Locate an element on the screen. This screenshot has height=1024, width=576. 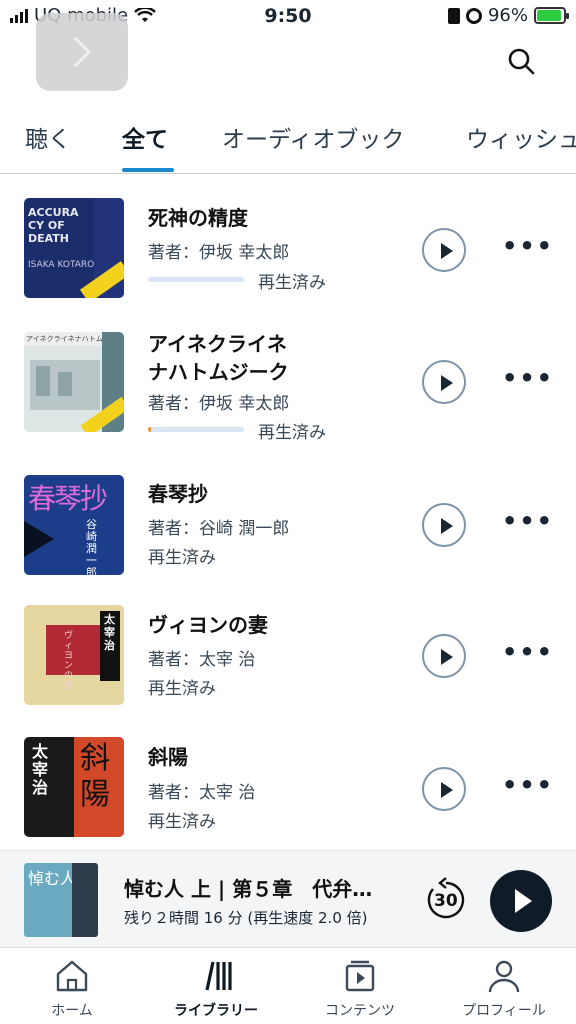
battery-icon is located at coordinates (551, 15).